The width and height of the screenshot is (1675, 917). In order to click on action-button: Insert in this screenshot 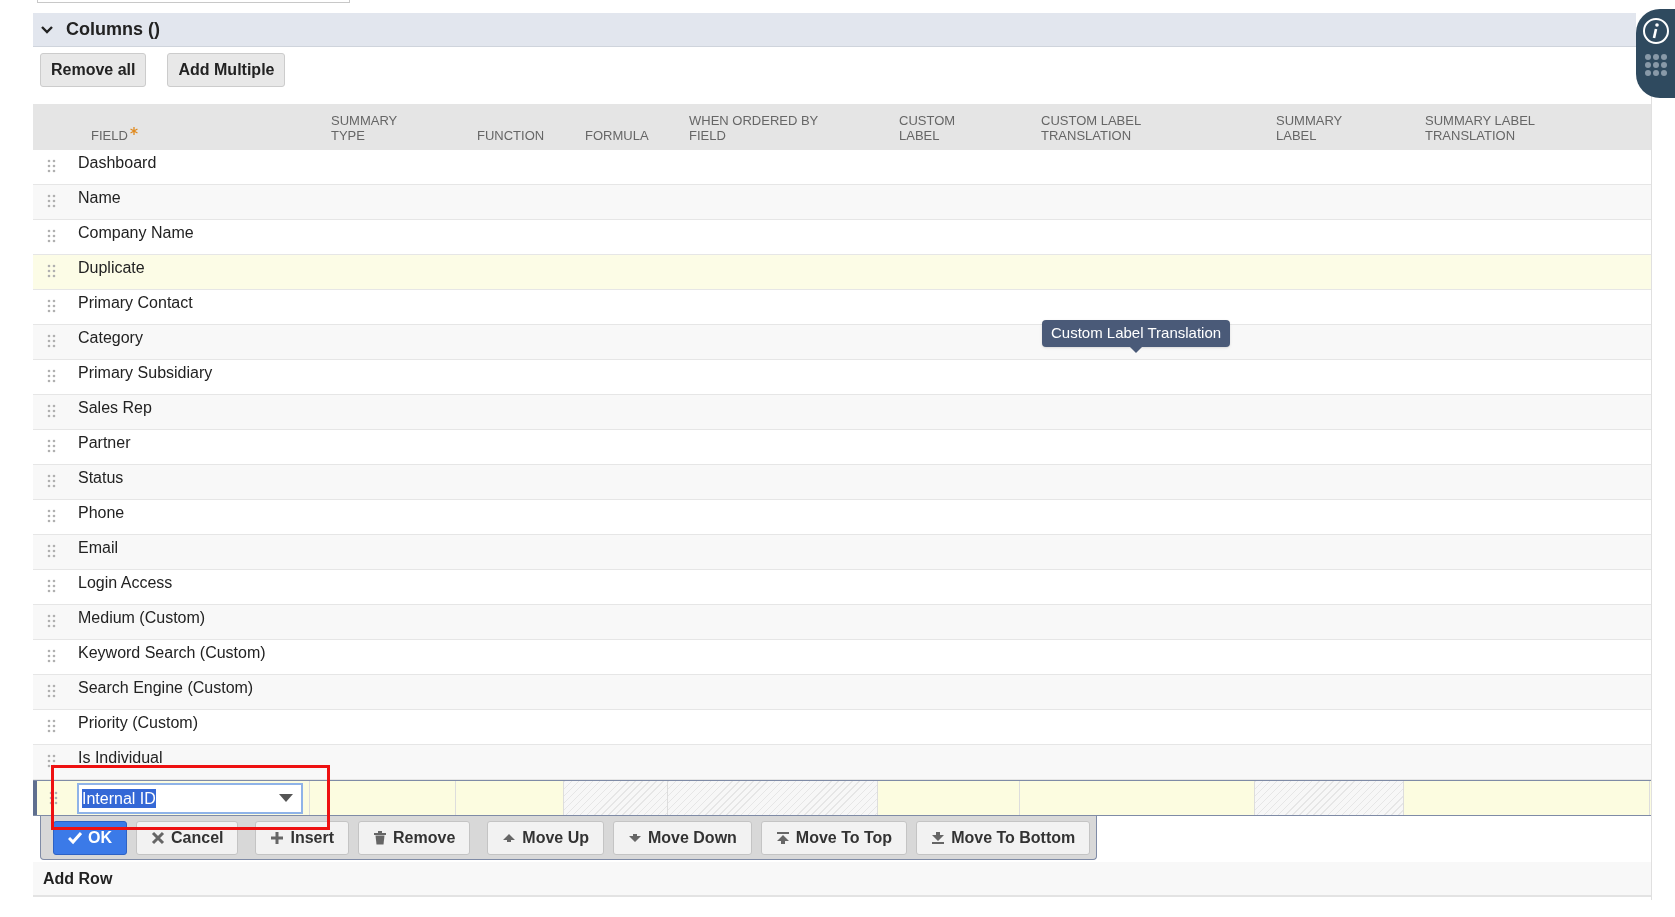, I will do `click(302, 837)`.